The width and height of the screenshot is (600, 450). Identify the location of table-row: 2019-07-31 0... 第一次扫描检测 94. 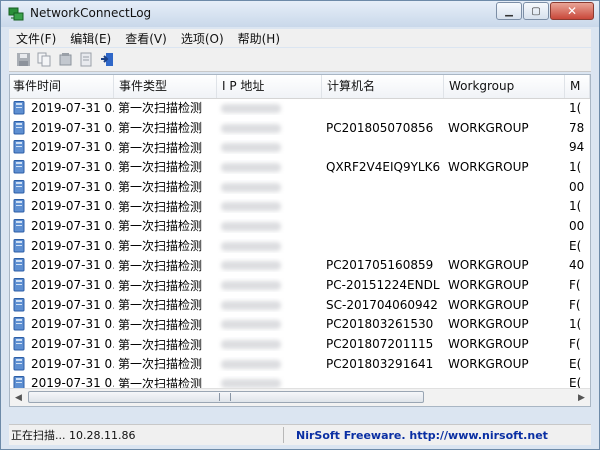
(300, 147).